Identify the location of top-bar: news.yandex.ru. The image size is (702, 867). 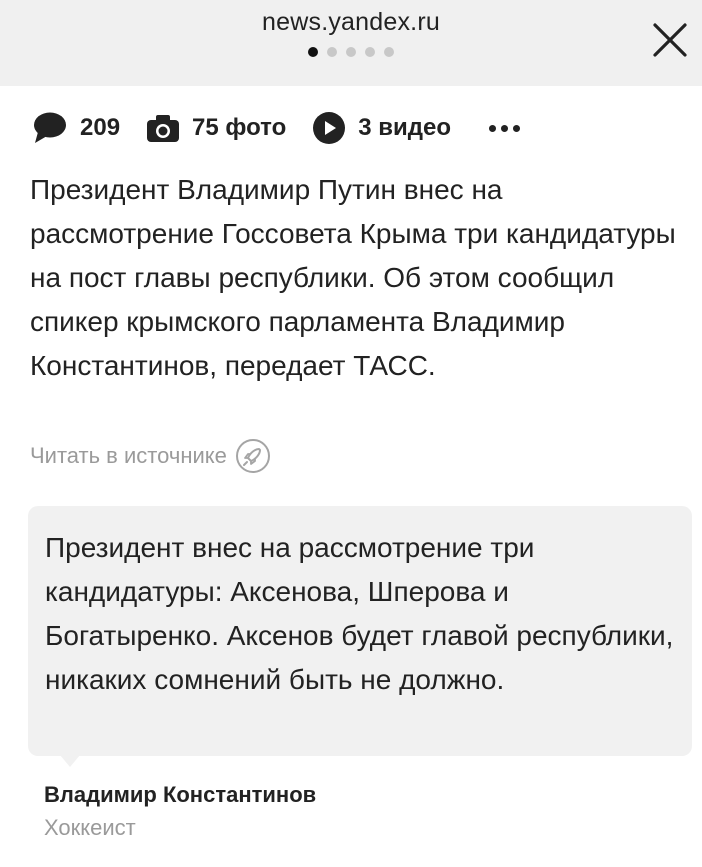
(351, 43).